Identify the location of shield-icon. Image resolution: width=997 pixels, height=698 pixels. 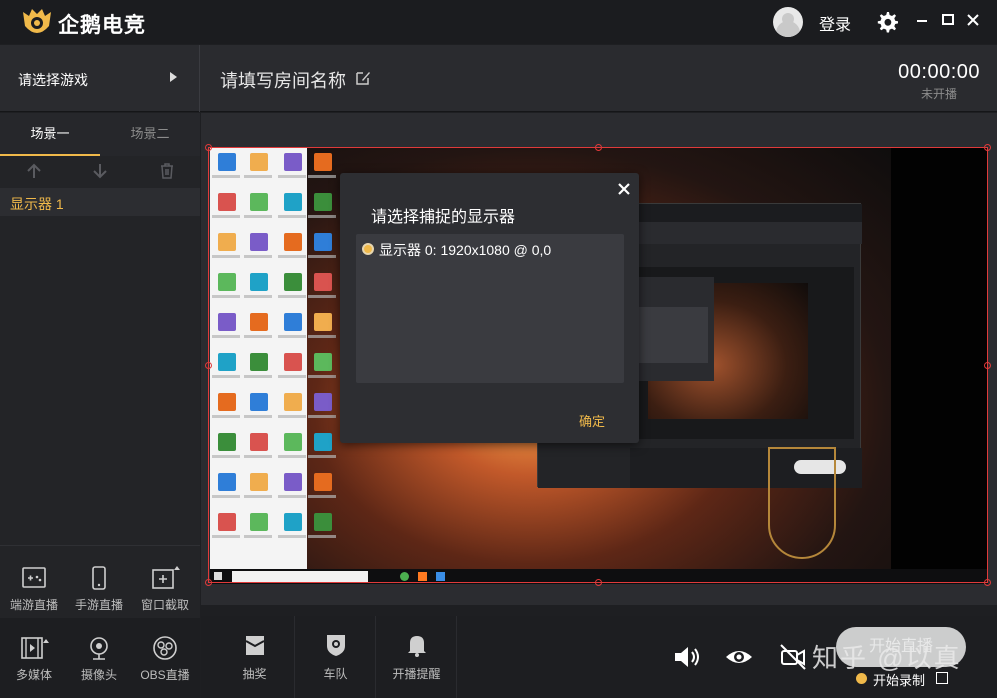
(335, 645).